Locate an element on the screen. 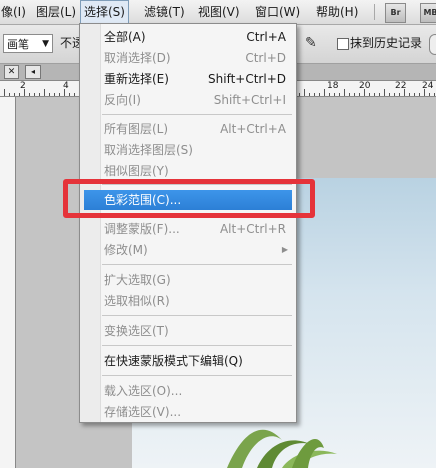 This screenshot has width=436, height=468. bridge-icon: Br is located at coordinates (395, 13).